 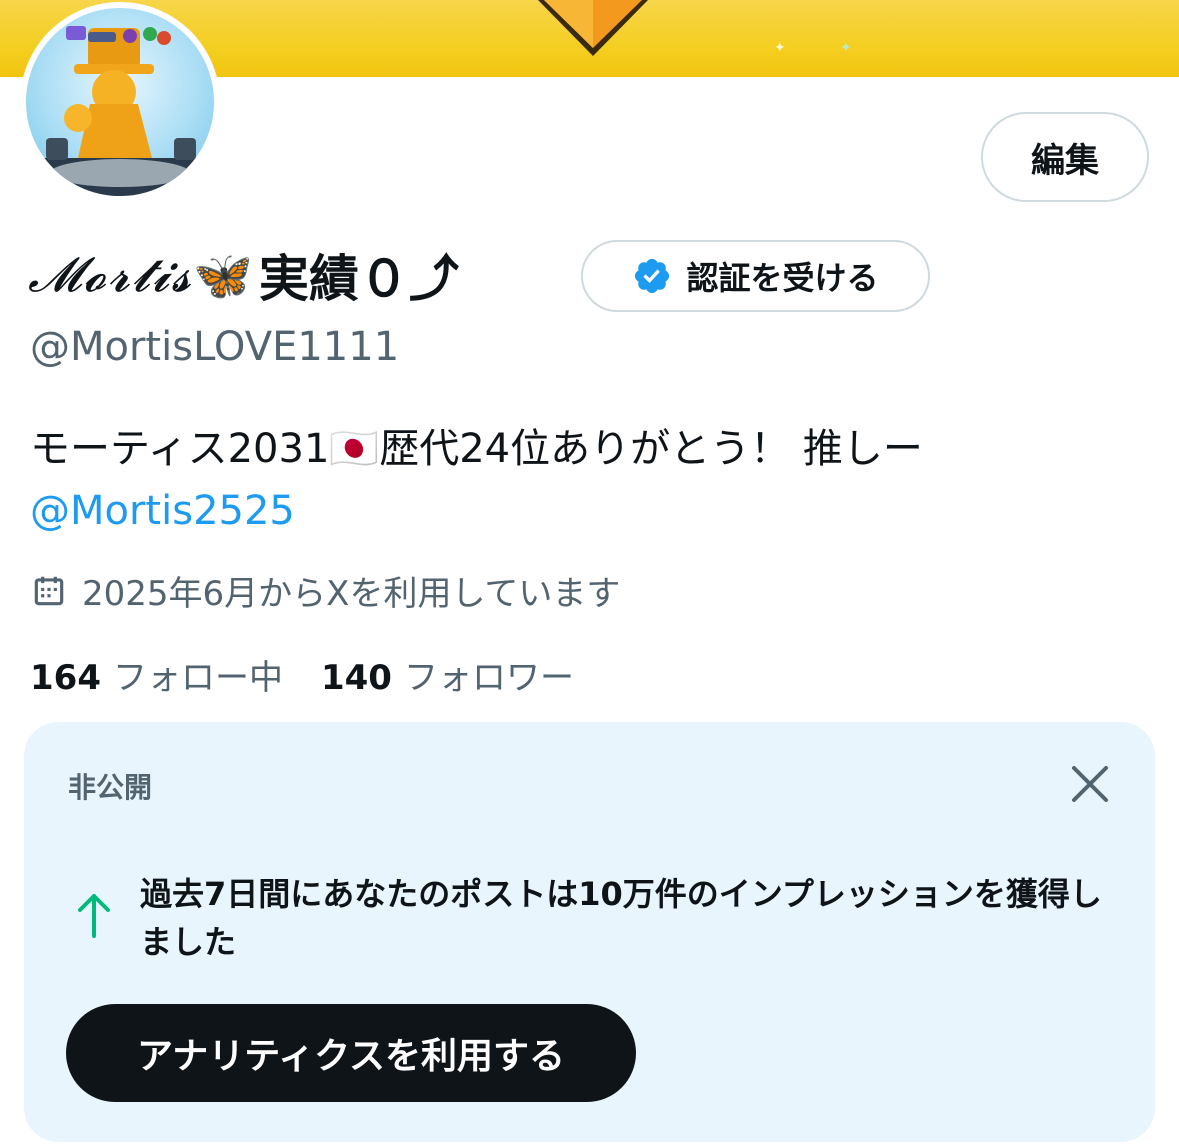 I want to click on followers-link: 140 フォロワー, so click(x=447, y=674).